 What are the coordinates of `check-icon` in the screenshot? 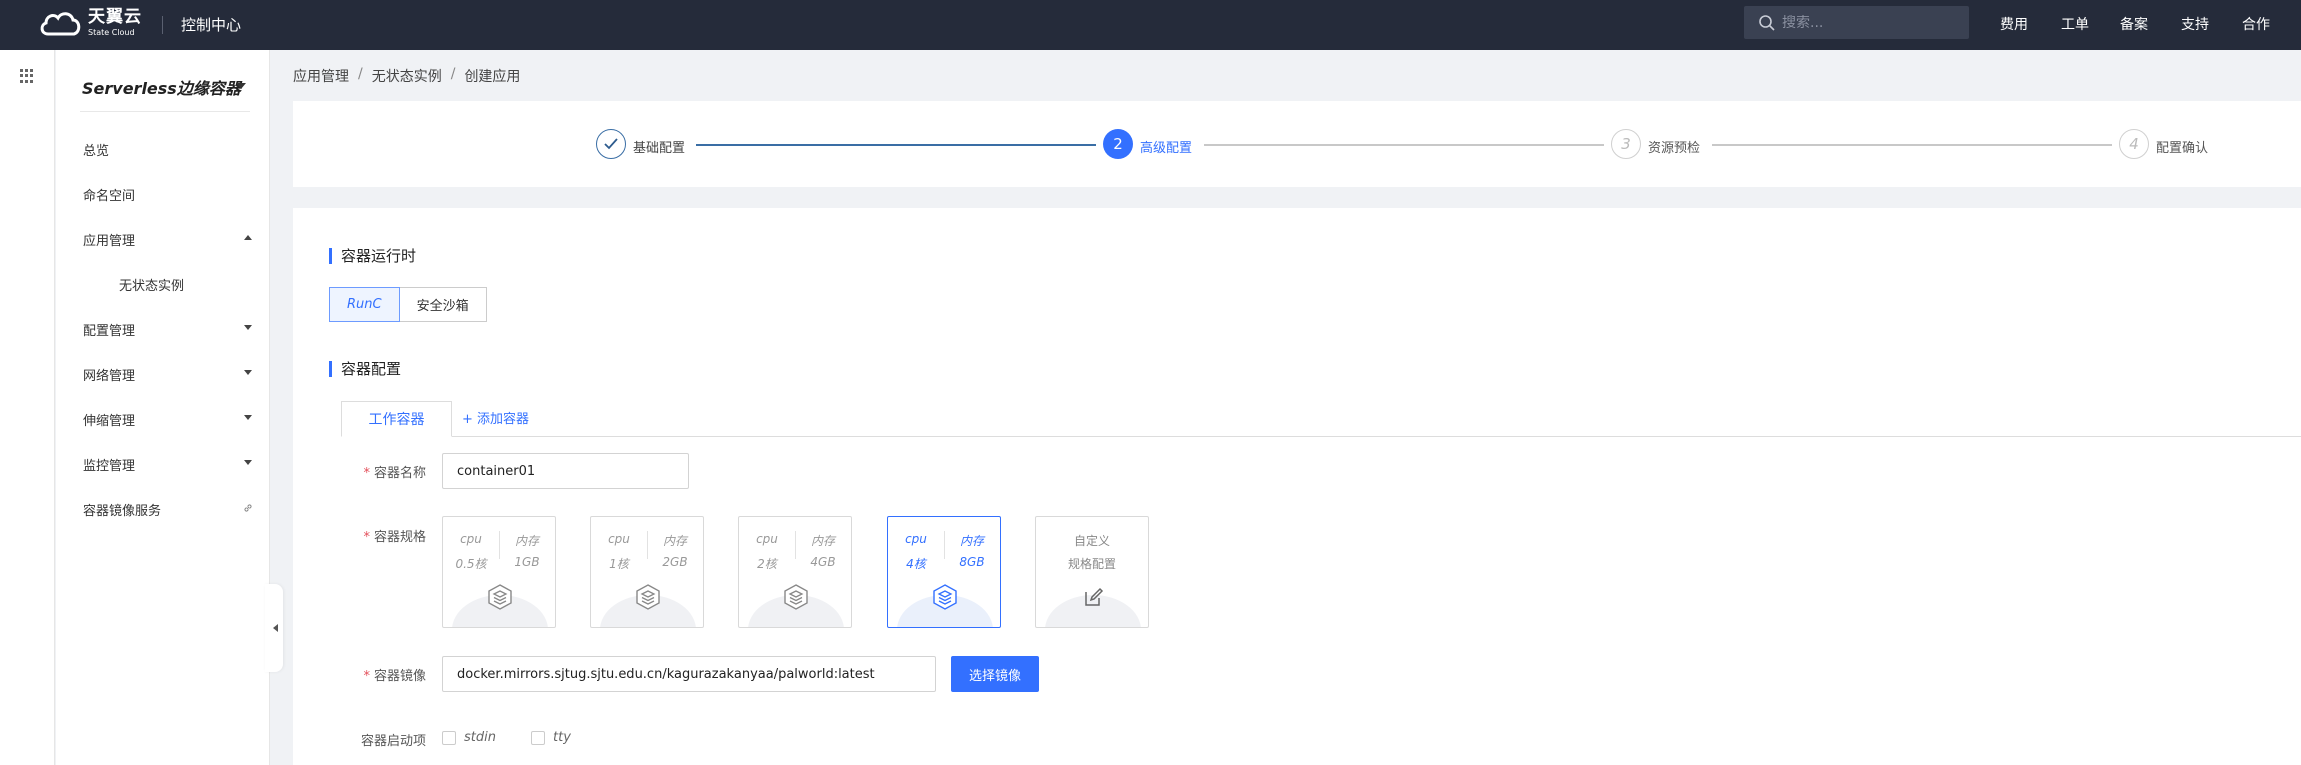 It's located at (611, 144).